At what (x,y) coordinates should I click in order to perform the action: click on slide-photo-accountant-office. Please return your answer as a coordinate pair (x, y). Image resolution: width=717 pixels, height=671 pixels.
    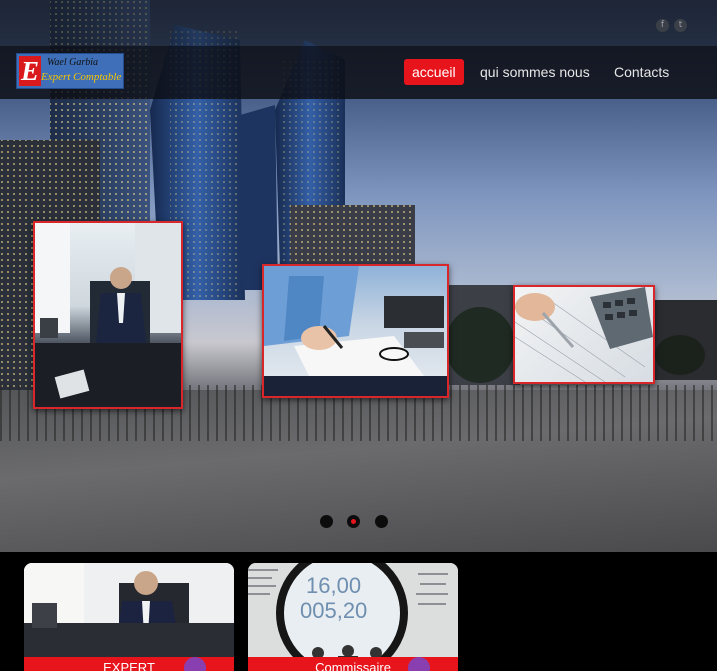
    Looking at the image, I should click on (108, 315).